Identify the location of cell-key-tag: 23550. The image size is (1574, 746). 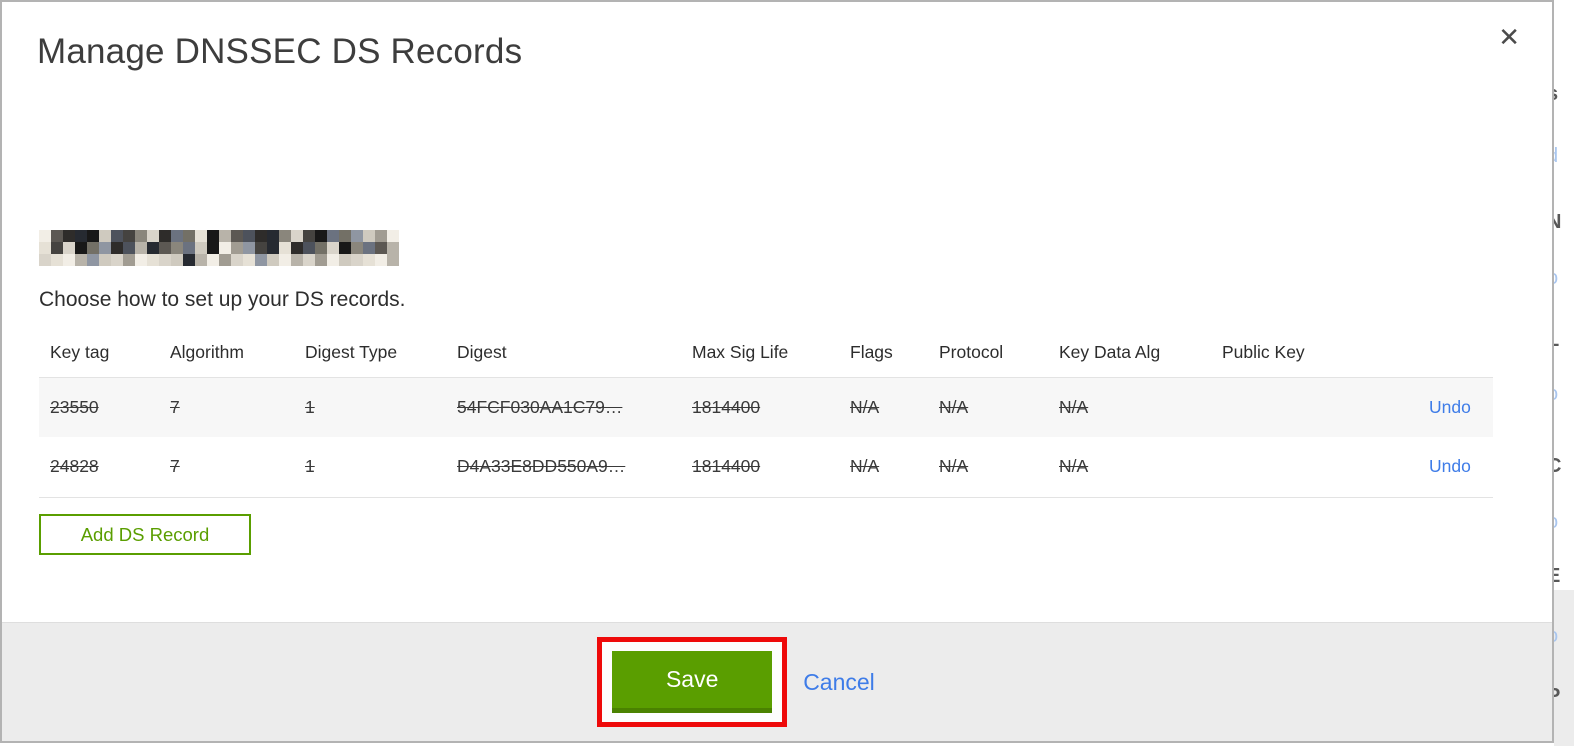
(99, 407).